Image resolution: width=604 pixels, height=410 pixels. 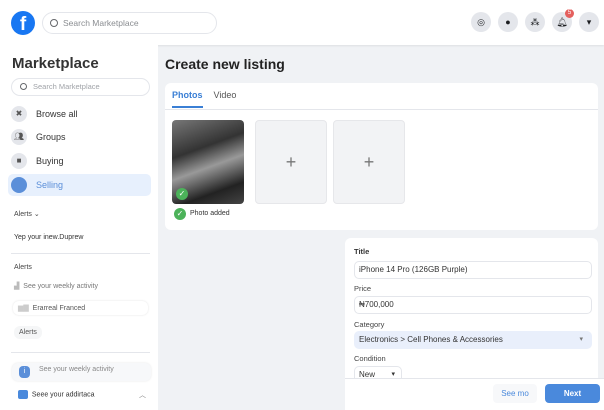 What do you see at coordinates (57, 114) in the screenshot?
I see `nav-label: Browse all` at bounding box center [57, 114].